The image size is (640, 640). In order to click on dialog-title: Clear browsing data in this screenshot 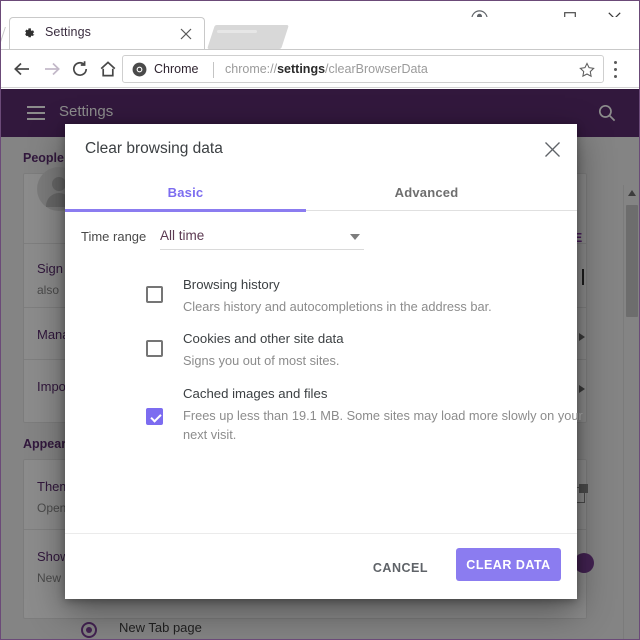, I will do `click(154, 148)`.